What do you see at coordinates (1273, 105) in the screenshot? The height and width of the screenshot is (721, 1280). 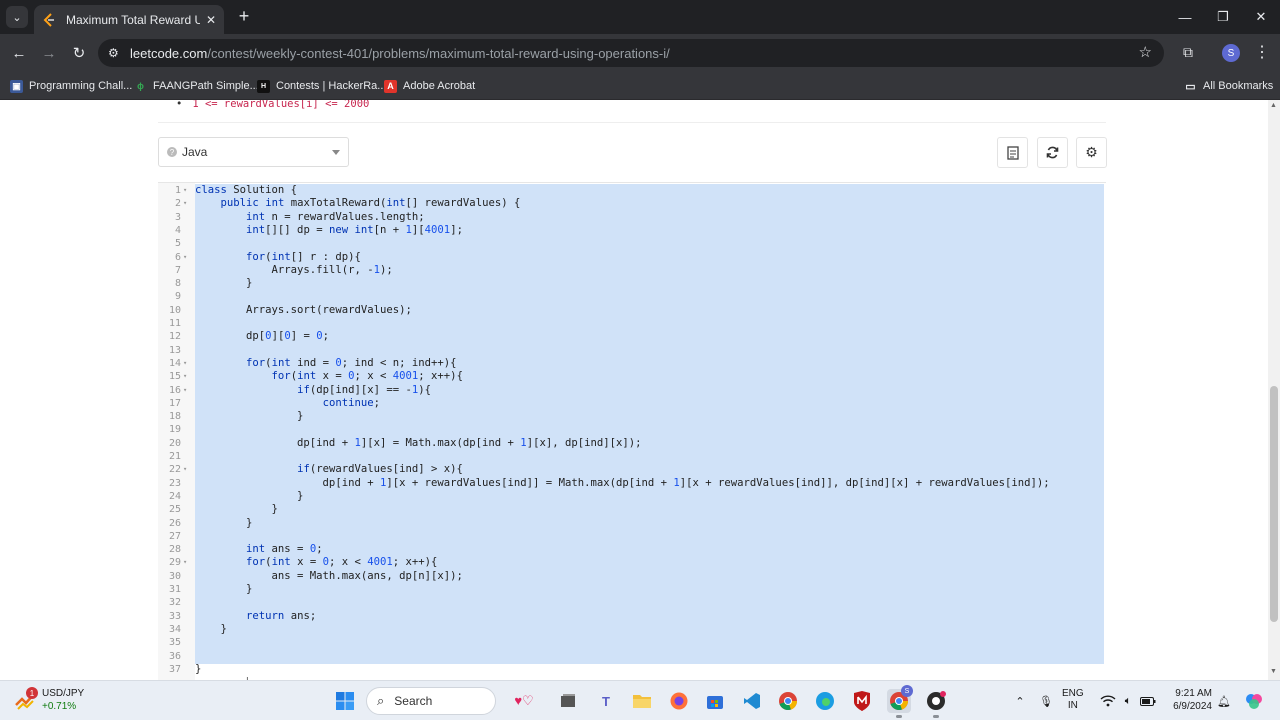 I see `scroll-up-icon: ▲` at bounding box center [1273, 105].